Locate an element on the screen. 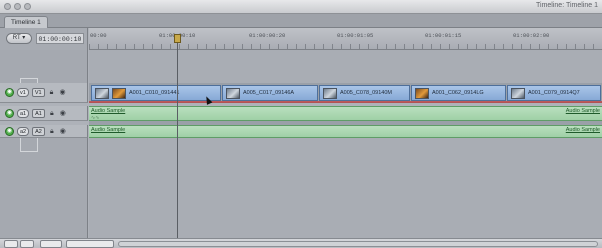 This screenshot has width=602, height=248. window-title: Timeline: Timeline 1 is located at coordinates (567, 5).